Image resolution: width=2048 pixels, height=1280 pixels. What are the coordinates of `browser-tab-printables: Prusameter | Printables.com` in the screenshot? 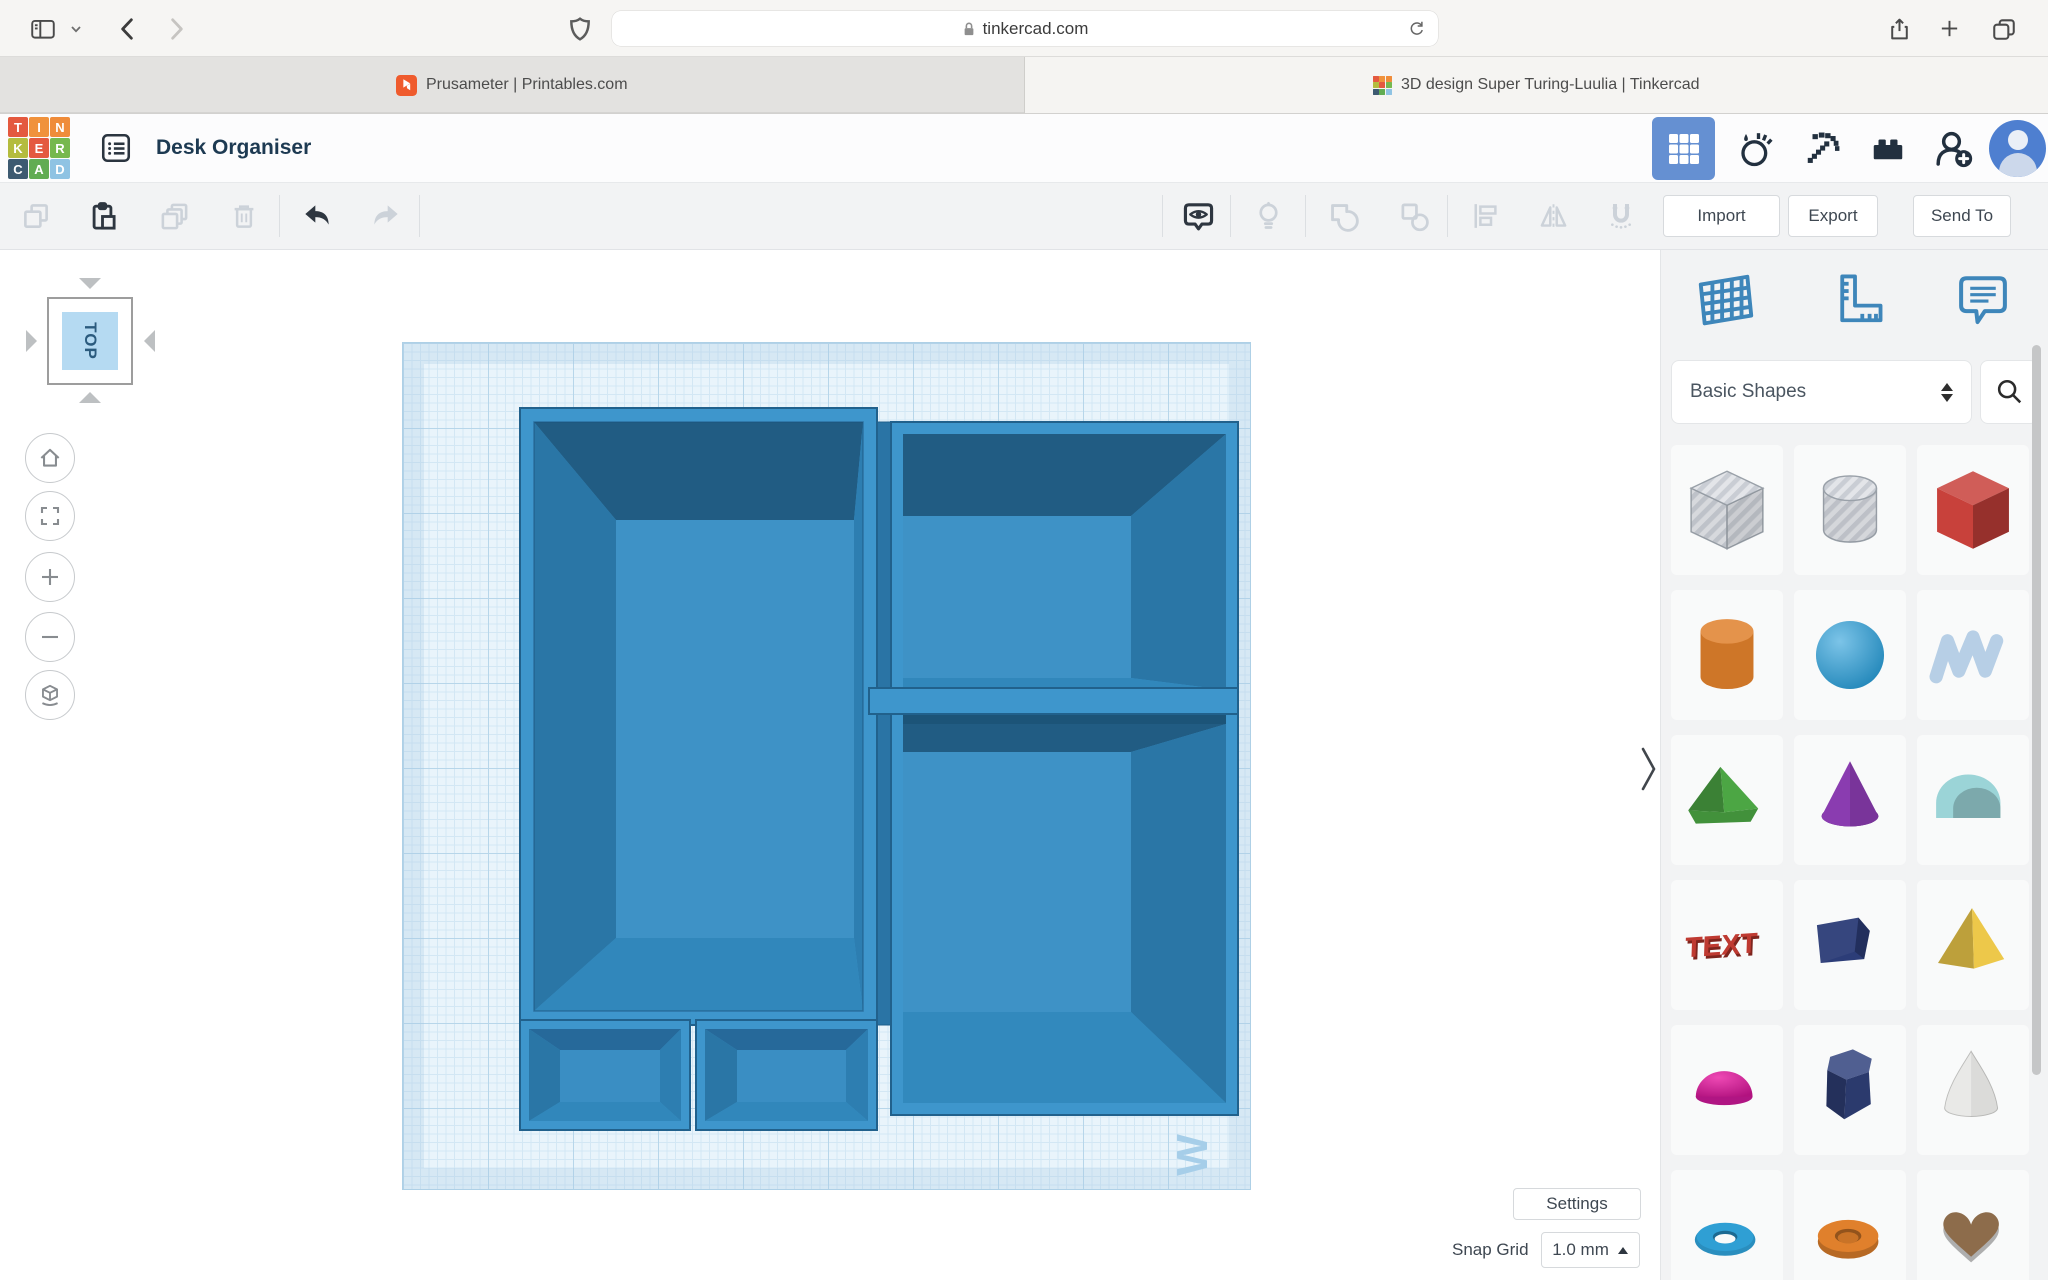 It's located at (512, 85).